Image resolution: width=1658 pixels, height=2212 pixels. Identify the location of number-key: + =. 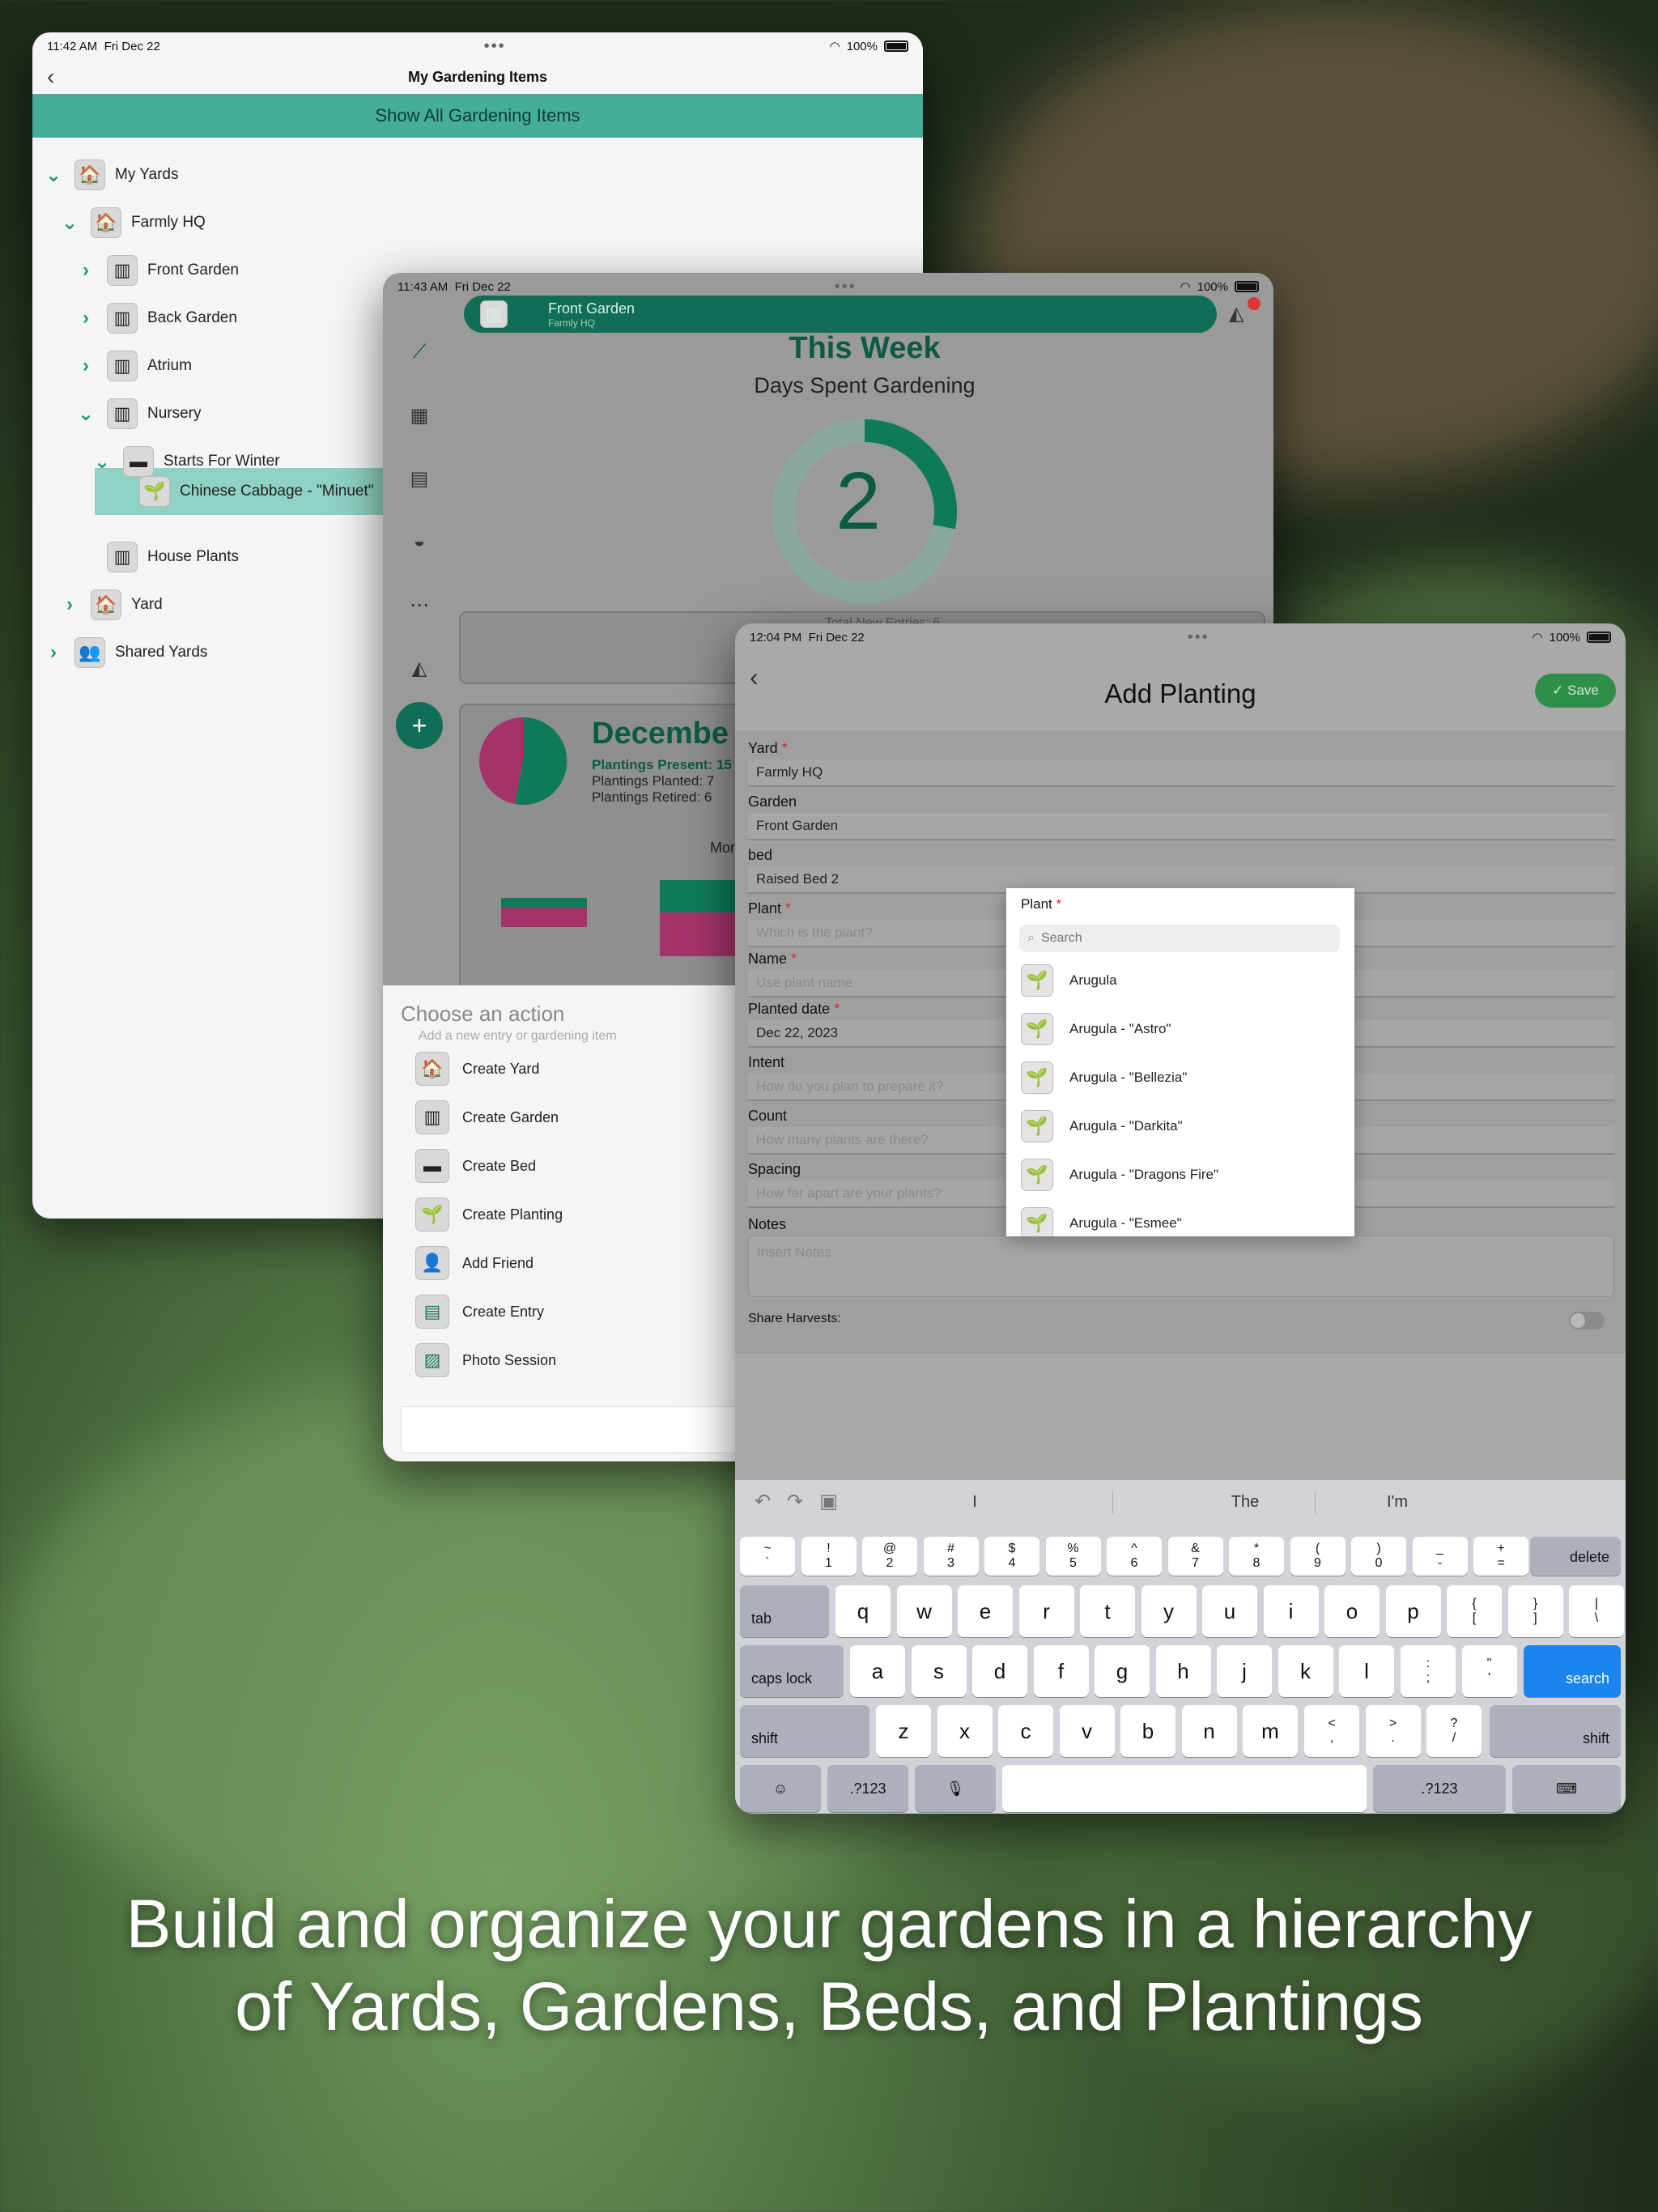
(1500, 1557).